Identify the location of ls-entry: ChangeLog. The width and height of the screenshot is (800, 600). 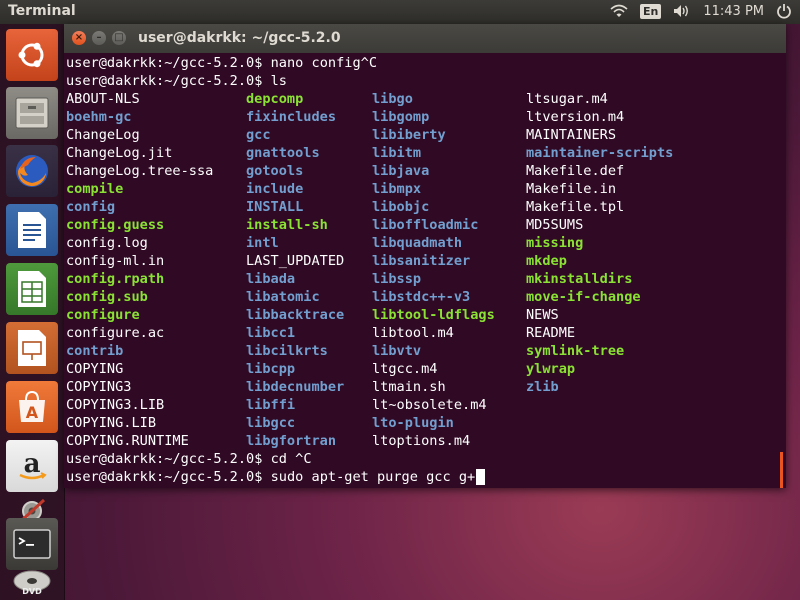
(103, 135).